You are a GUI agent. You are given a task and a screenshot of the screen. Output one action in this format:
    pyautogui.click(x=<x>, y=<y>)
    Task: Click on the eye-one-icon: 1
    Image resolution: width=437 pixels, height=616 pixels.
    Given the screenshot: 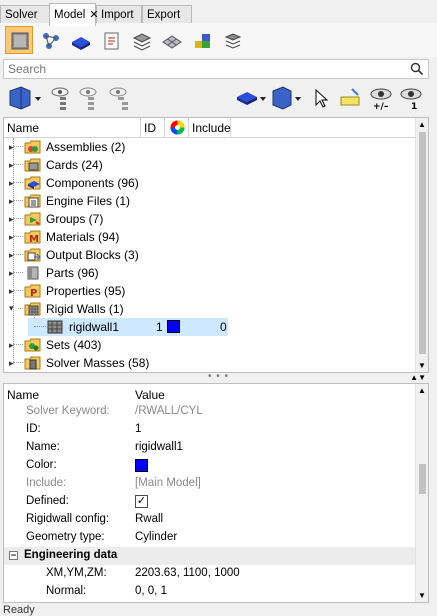 What is the action you would take?
    pyautogui.click(x=411, y=100)
    